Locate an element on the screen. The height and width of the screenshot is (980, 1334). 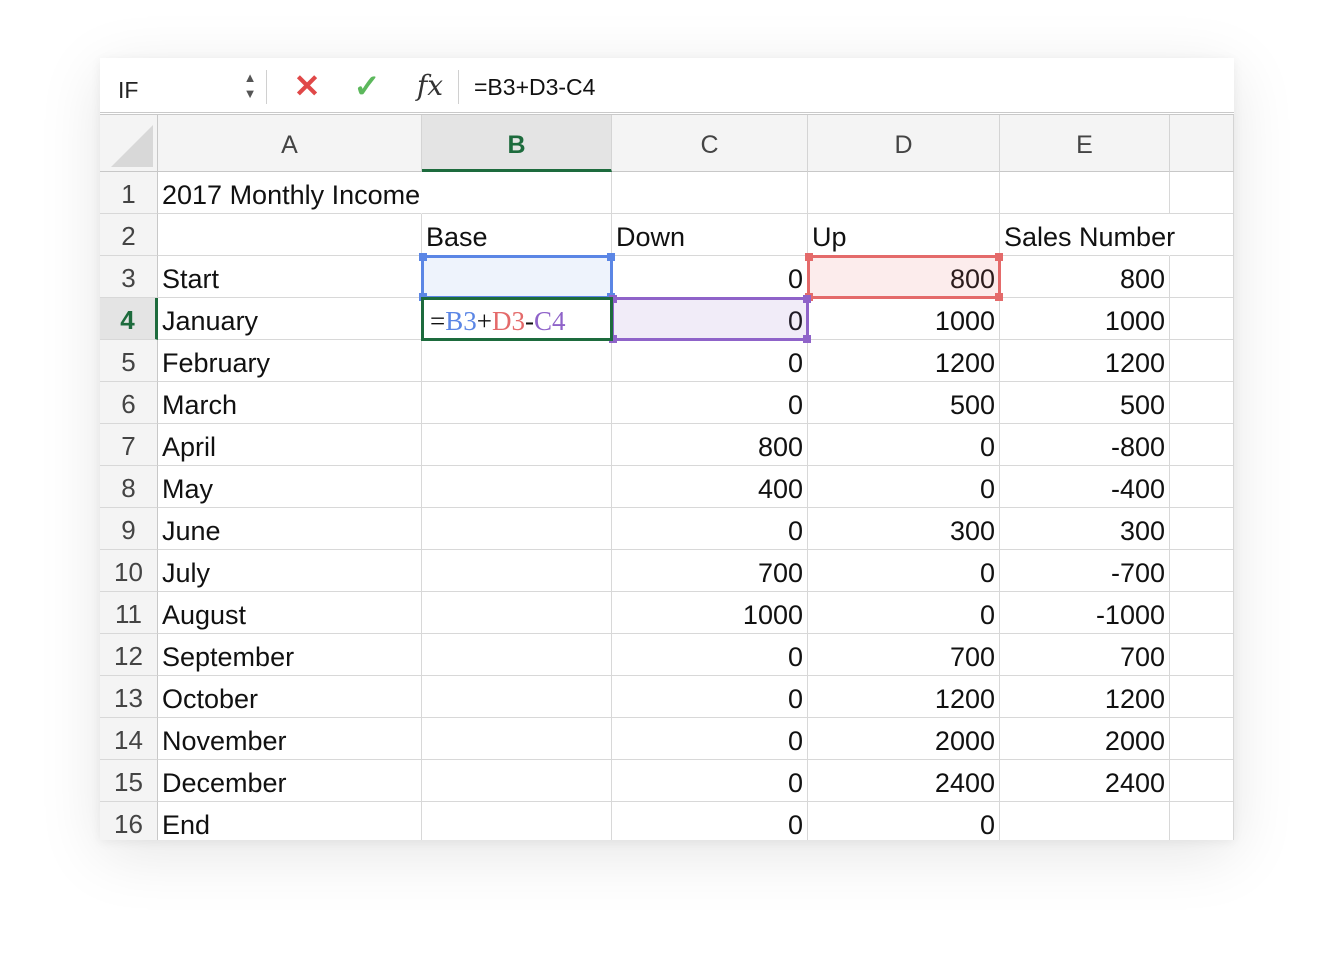
select-all-corner is located at coordinates (129, 143).